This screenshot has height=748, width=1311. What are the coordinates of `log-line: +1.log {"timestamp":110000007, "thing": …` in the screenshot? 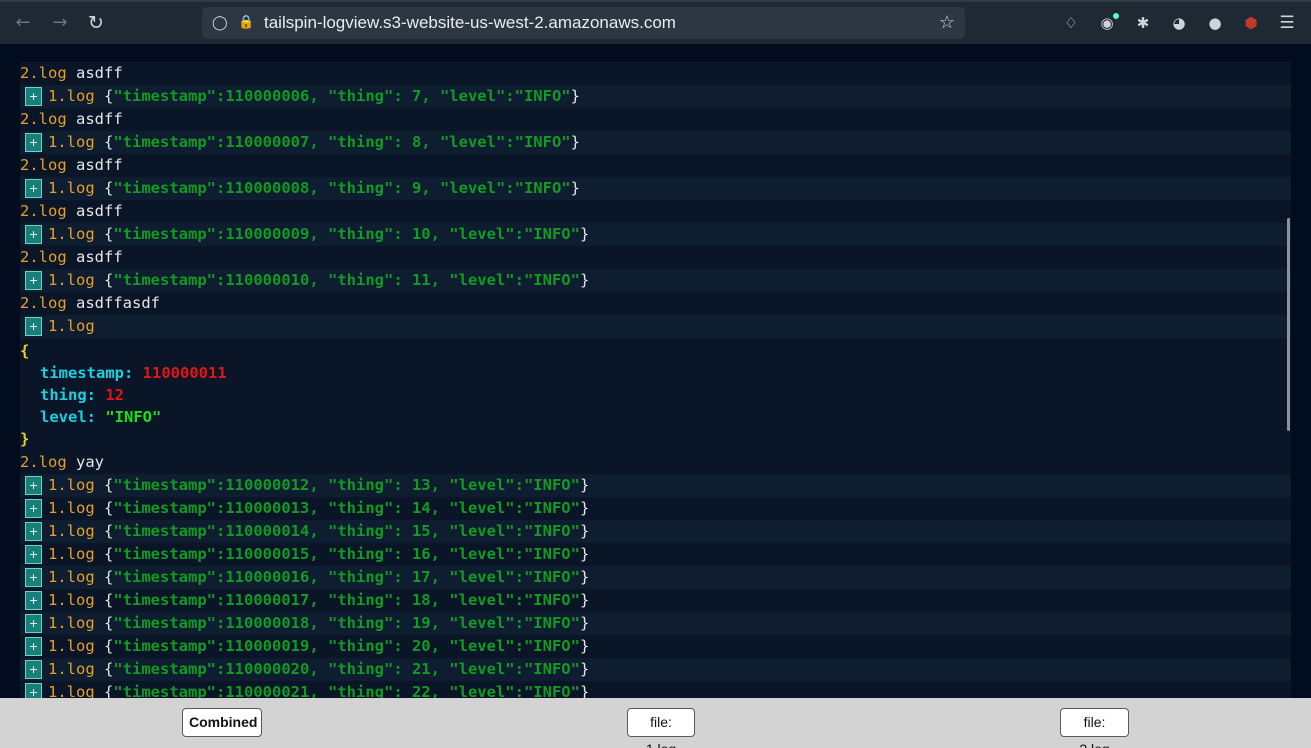 It's located at (655, 142).